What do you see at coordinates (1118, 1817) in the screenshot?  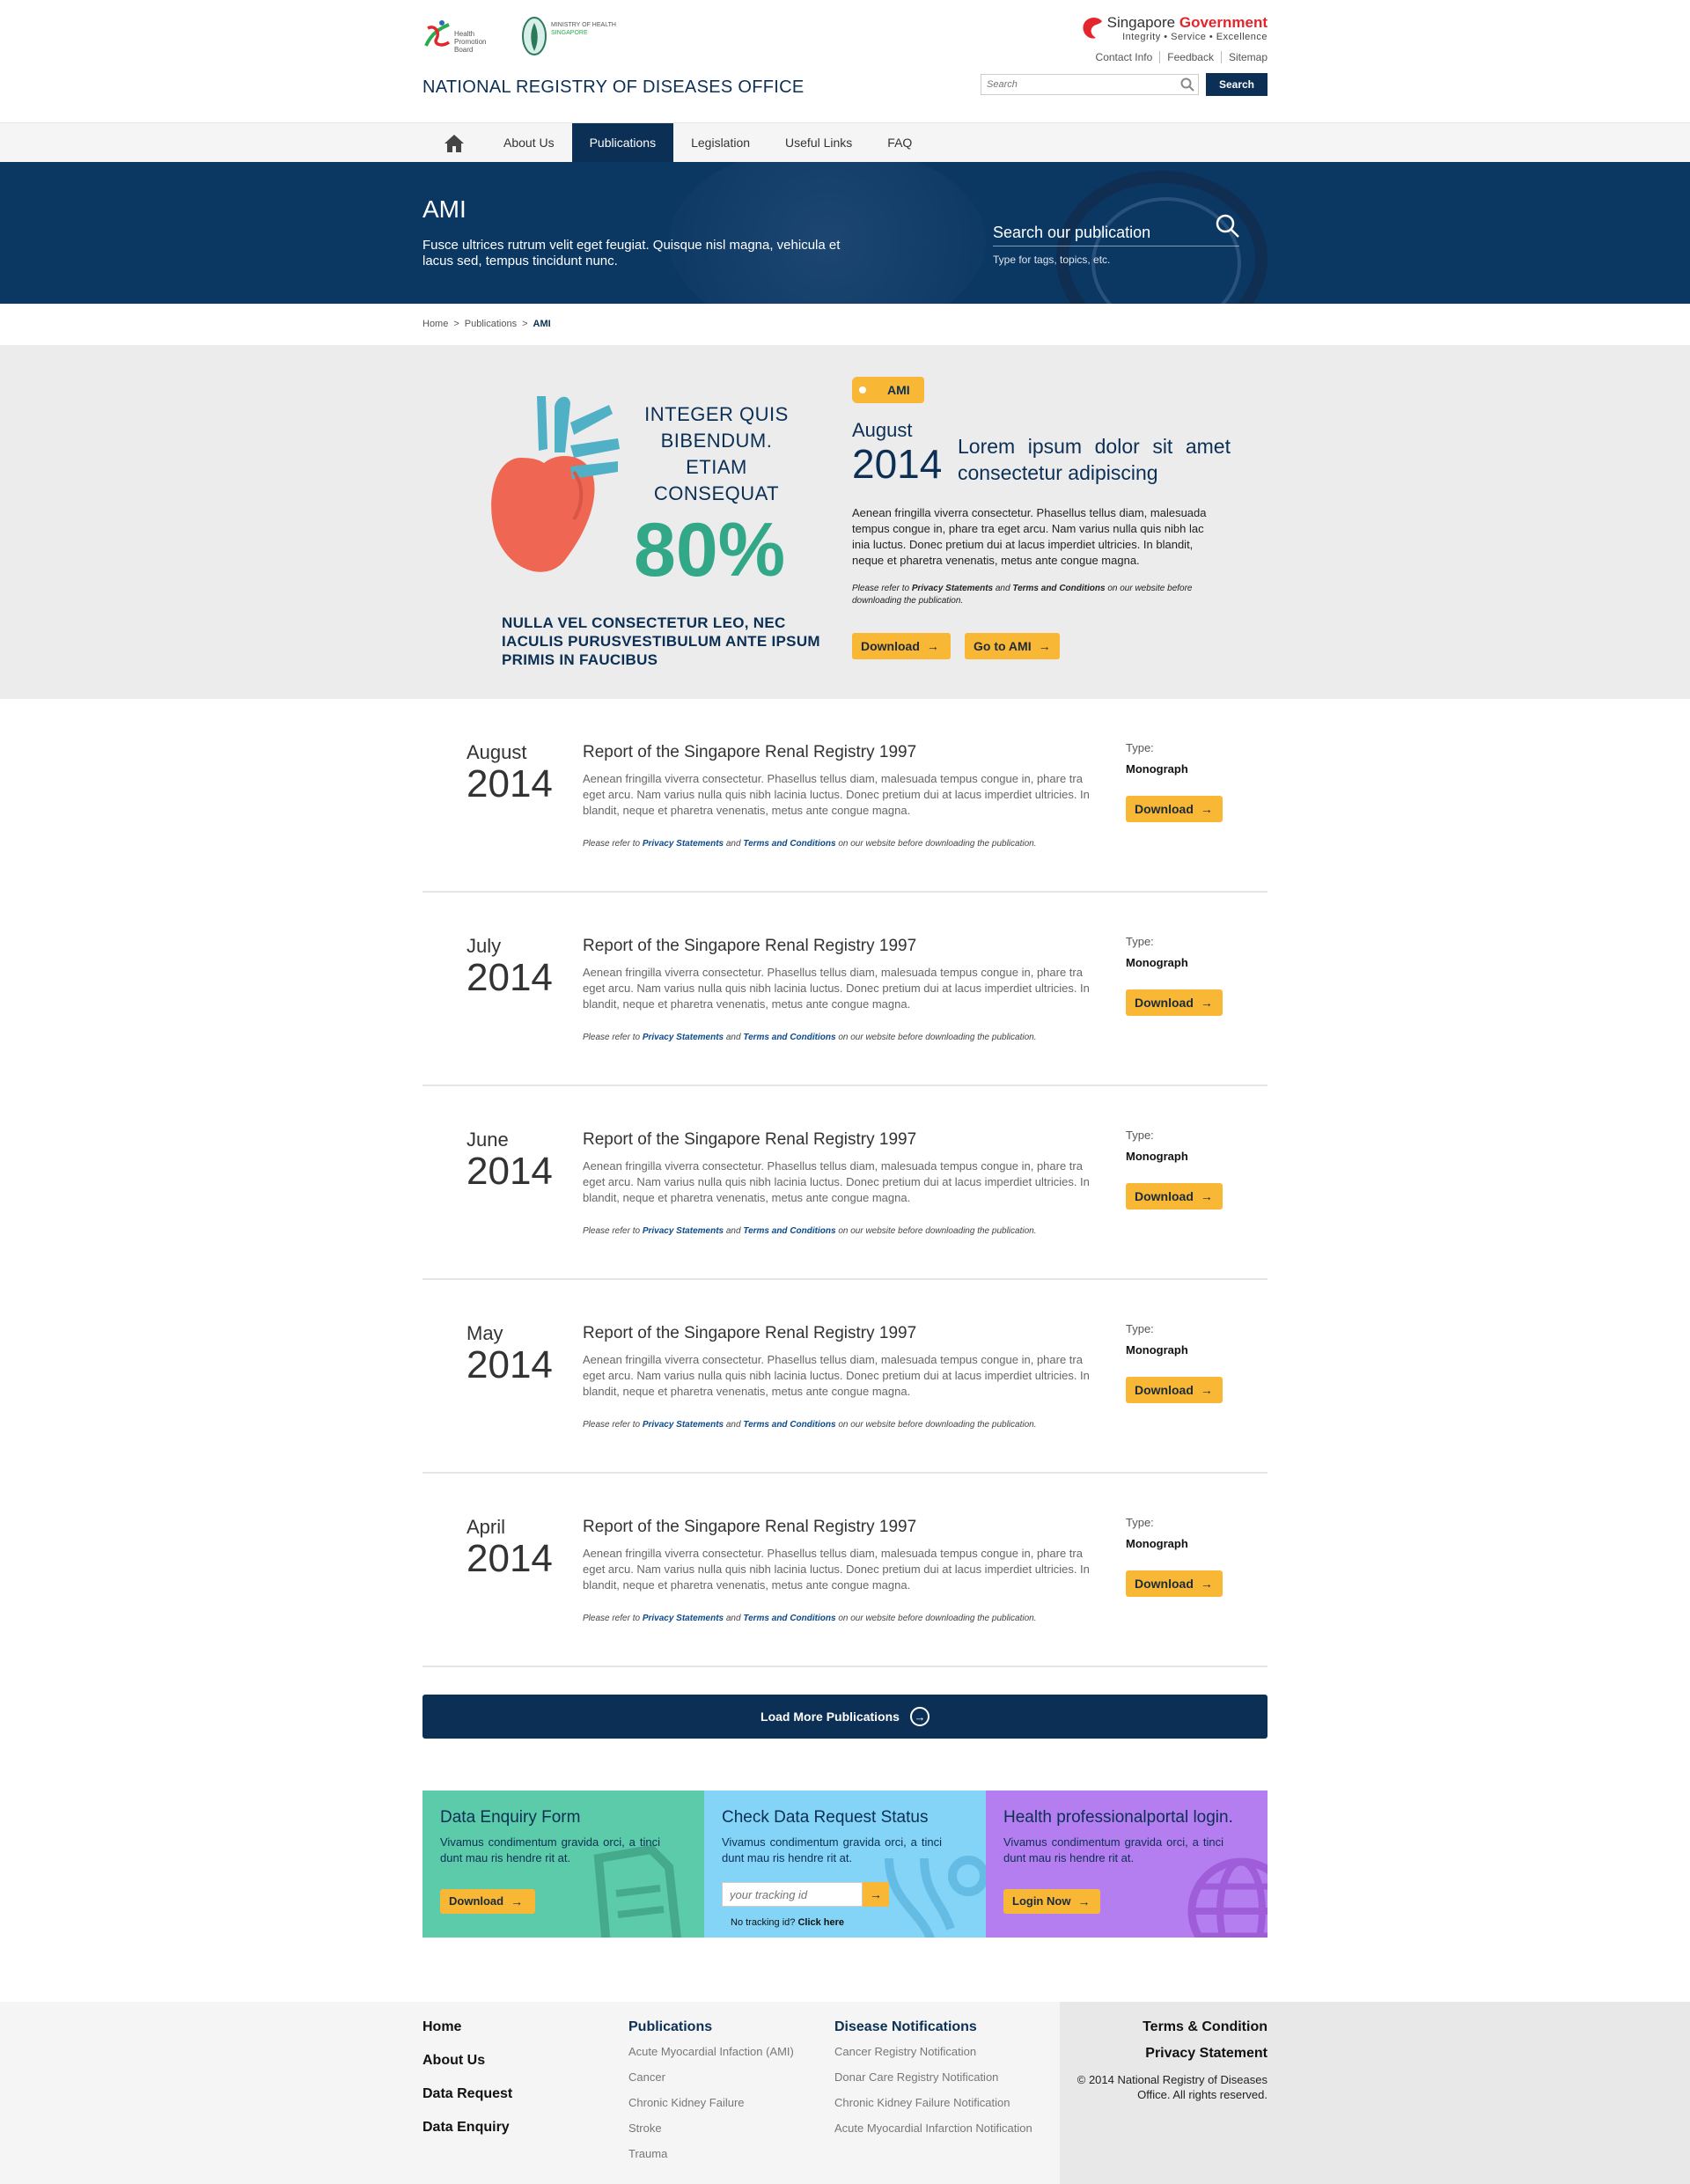 I see `portal-login-title: Health professionalportal login.` at bounding box center [1118, 1817].